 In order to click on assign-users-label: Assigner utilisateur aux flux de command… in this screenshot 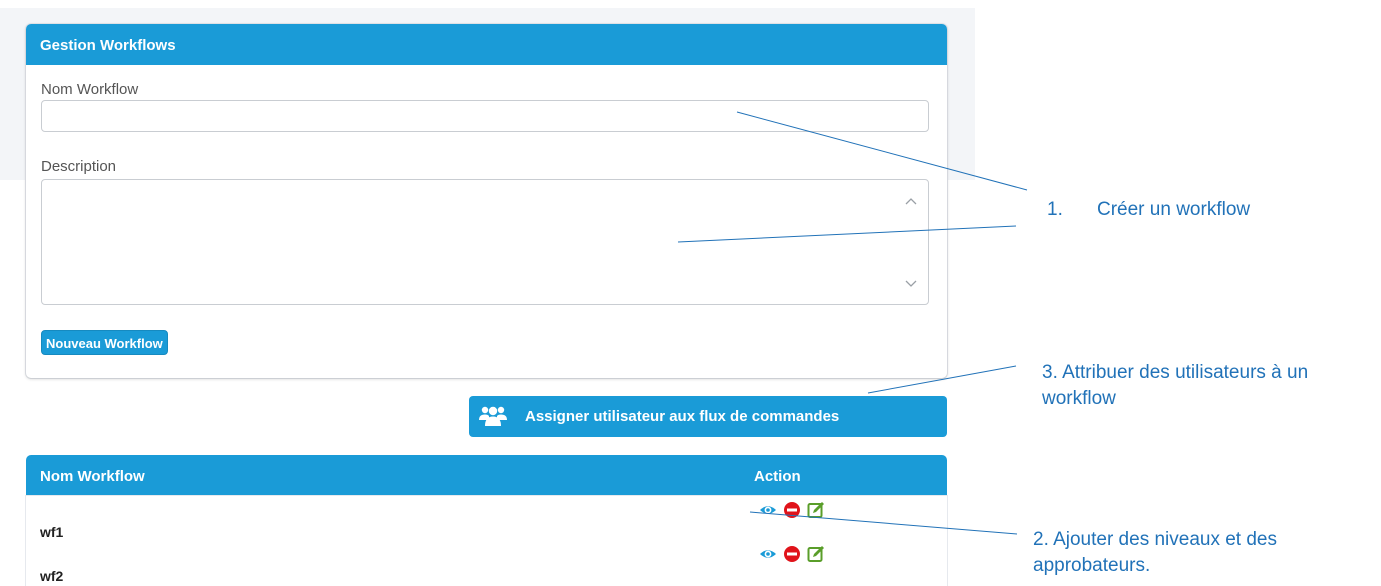, I will do `click(682, 416)`.